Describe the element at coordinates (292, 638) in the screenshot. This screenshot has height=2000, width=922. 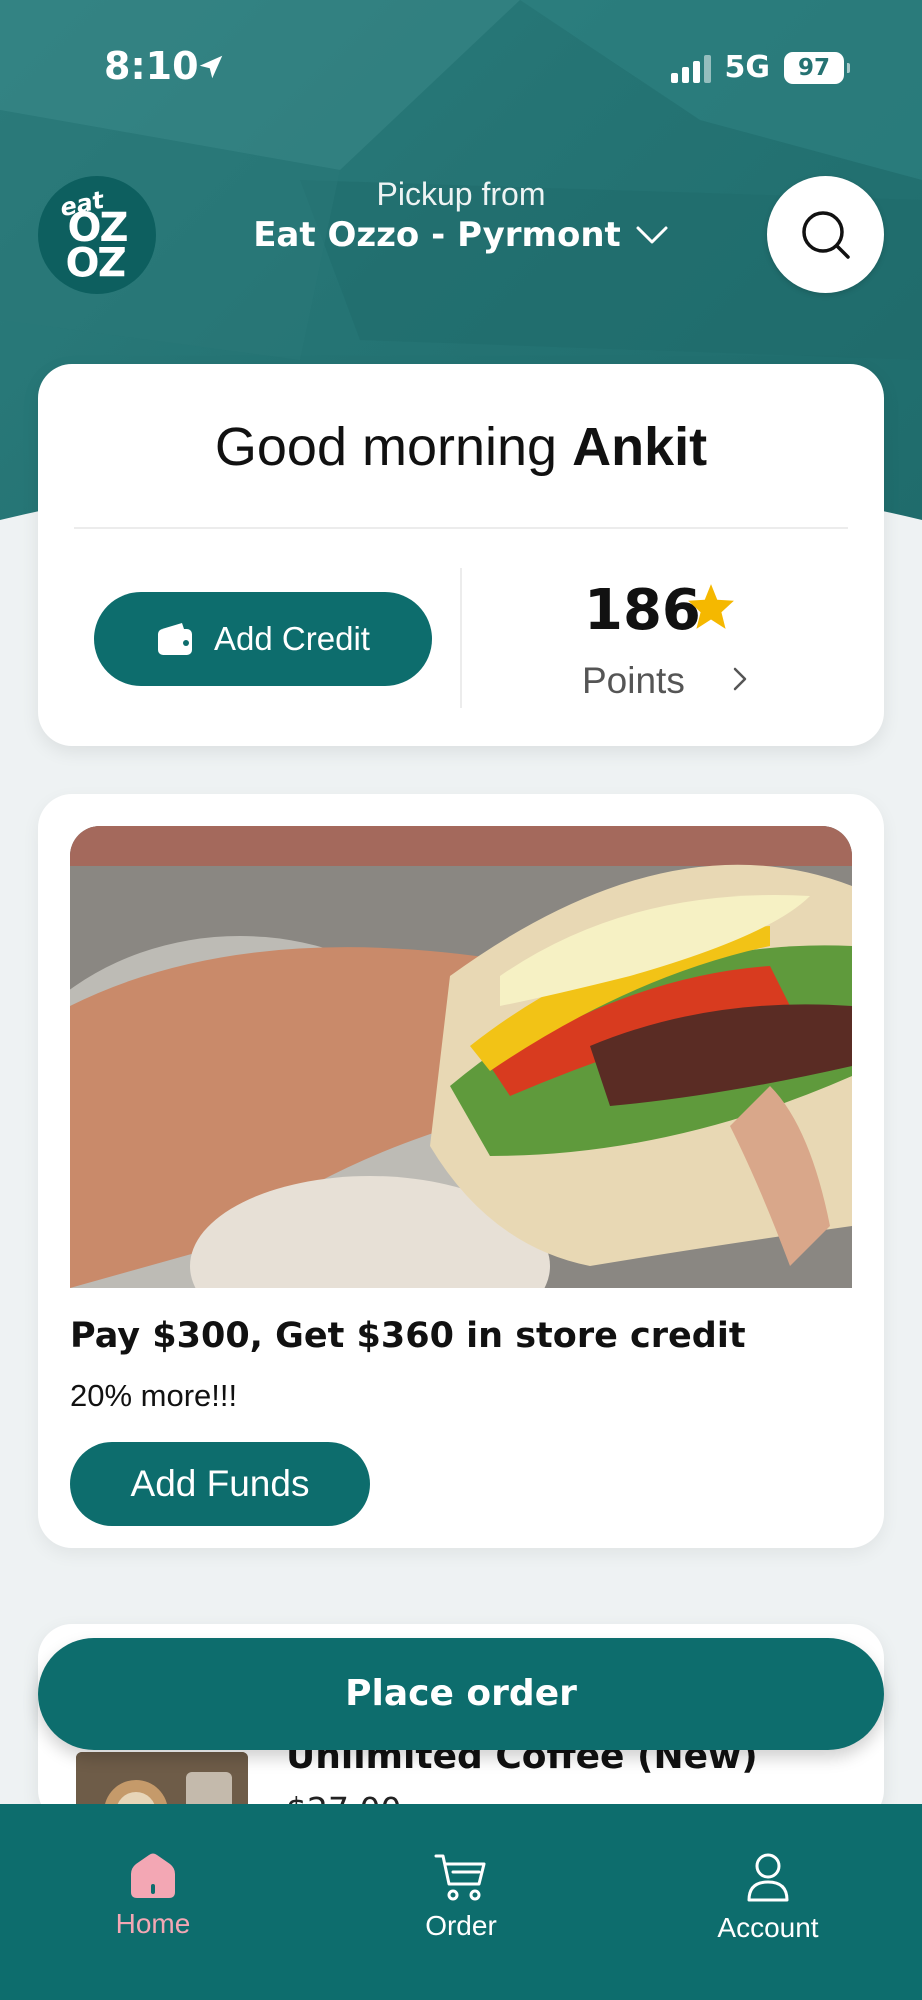
I see `add-credit-label: Add Credit` at that location.